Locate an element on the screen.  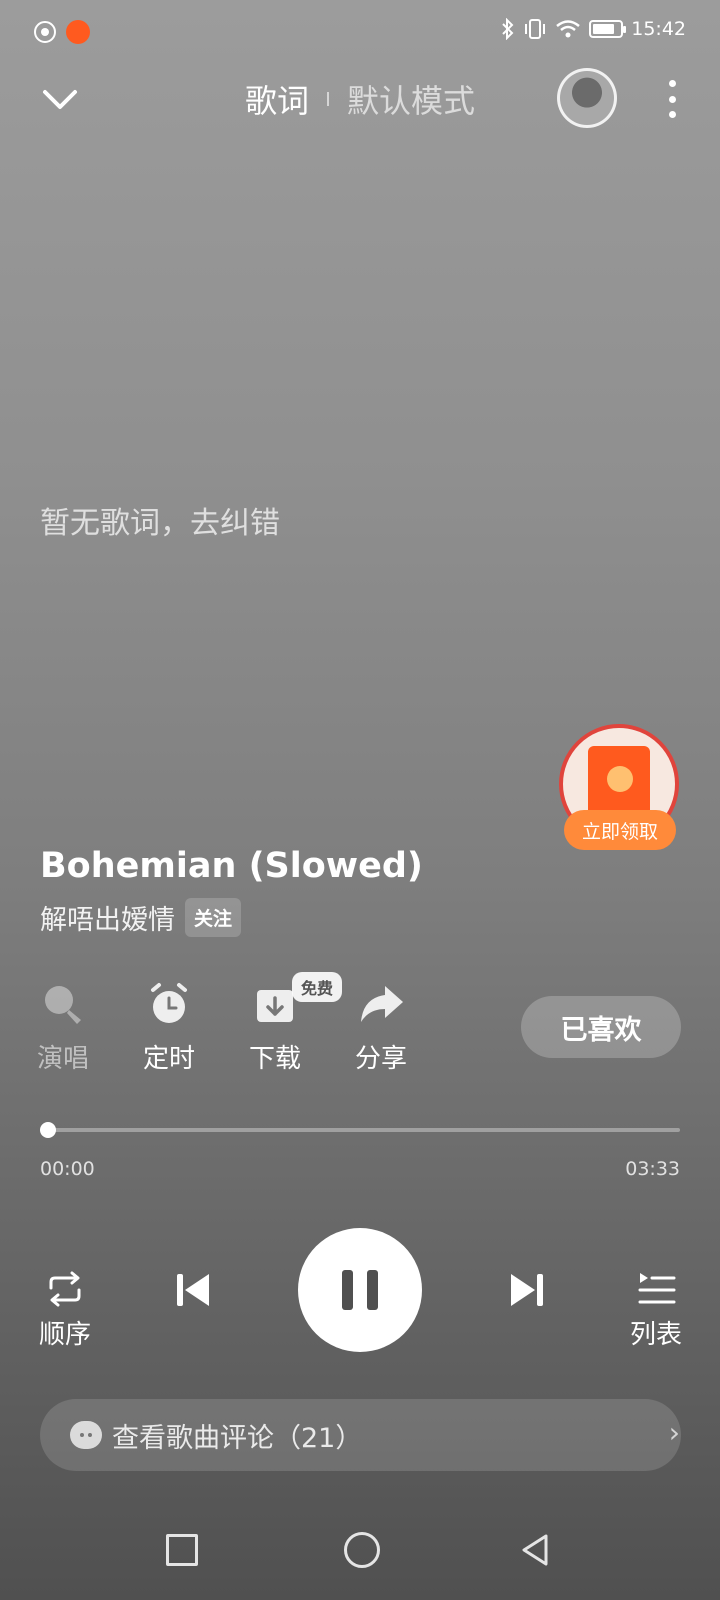
artist-row: 解唔出嫒情 关注 is located at coordinates (141, 917).